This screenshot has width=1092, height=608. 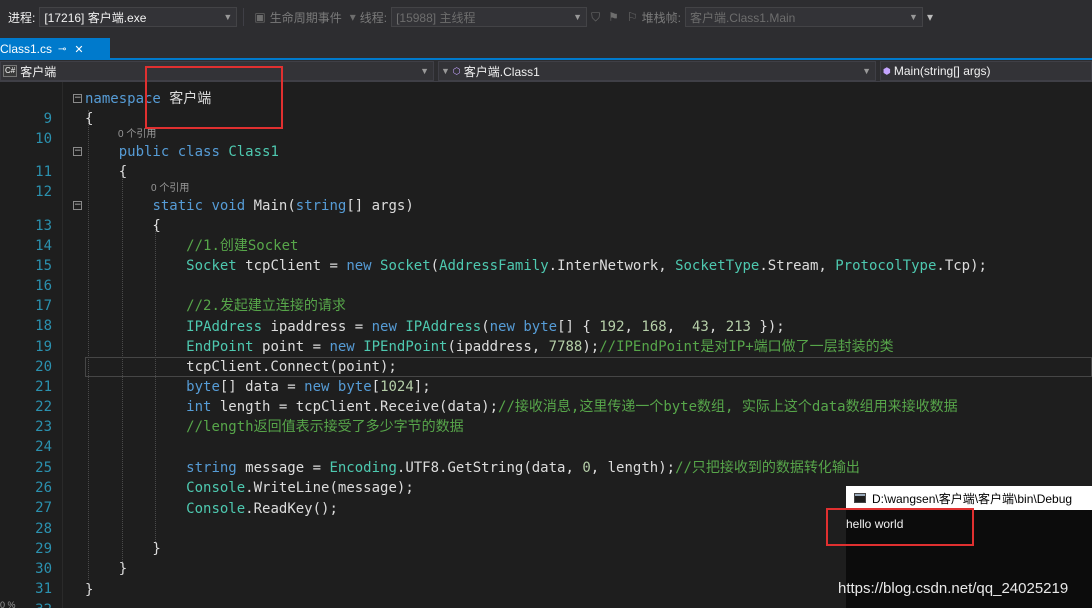 What do you see at coordinates (546, 376) in the screenshot?
I see `code-line-21: 21 tcpClient.Connect(point);` at bounding box center [546, 376].